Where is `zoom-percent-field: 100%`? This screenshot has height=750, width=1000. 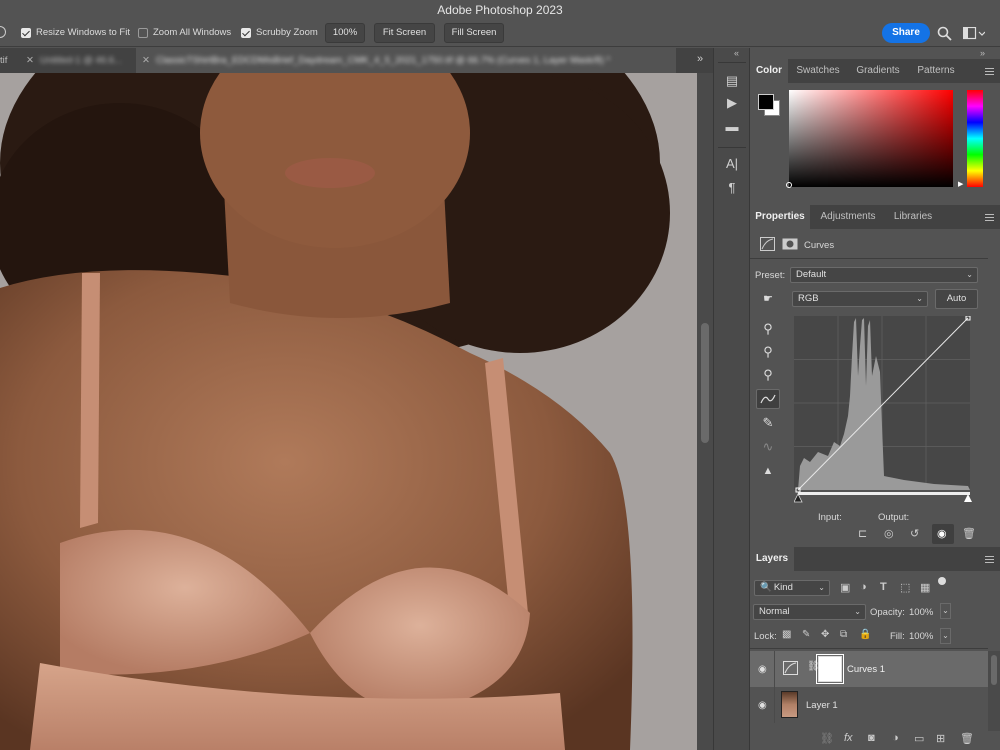
zoom-percent-field: 100% is located at coordinates (345, 33).